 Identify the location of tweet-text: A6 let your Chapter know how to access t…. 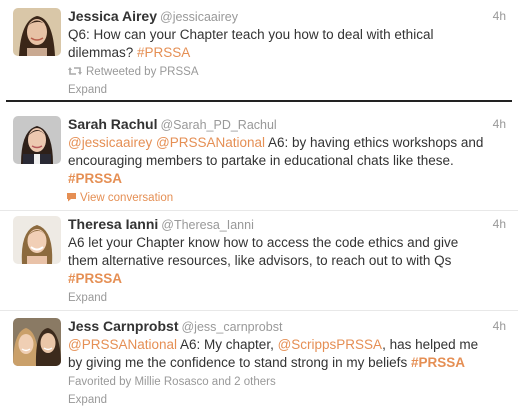
(263, 261).